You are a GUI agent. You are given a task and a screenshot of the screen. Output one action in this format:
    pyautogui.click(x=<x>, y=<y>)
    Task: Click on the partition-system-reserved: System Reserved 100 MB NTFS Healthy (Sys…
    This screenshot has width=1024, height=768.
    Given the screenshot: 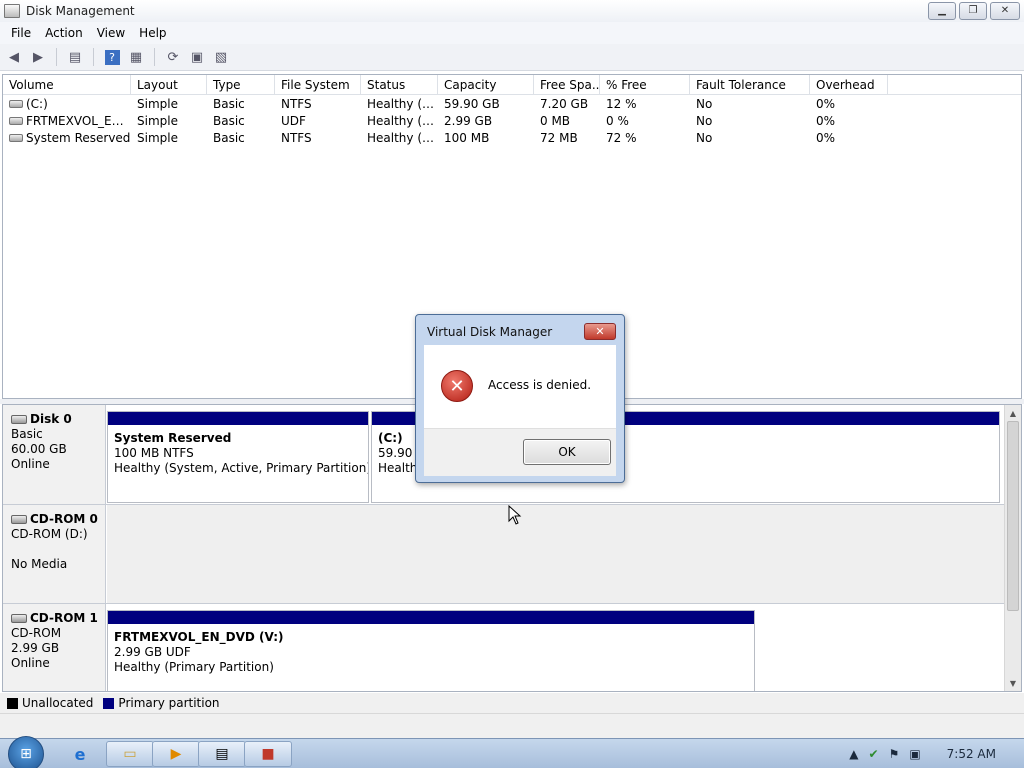 What is the action you would take?
    pyautogui.click(x=238, y=457)
    